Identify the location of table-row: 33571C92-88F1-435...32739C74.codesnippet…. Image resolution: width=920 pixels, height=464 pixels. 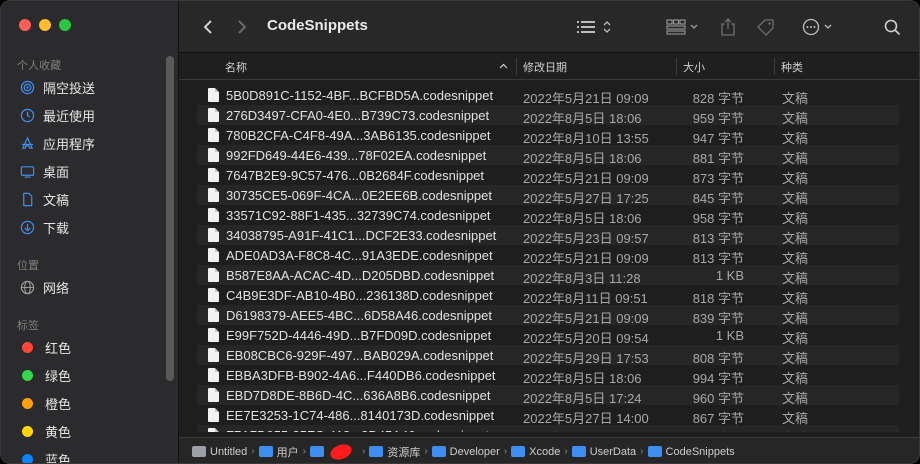
(548, 215).